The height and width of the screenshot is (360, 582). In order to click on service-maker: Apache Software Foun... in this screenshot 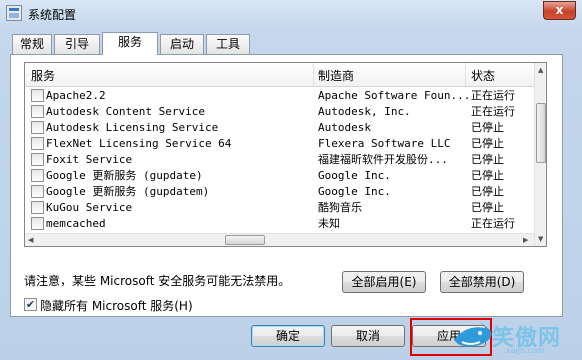, I will do `click(393, 95)`.